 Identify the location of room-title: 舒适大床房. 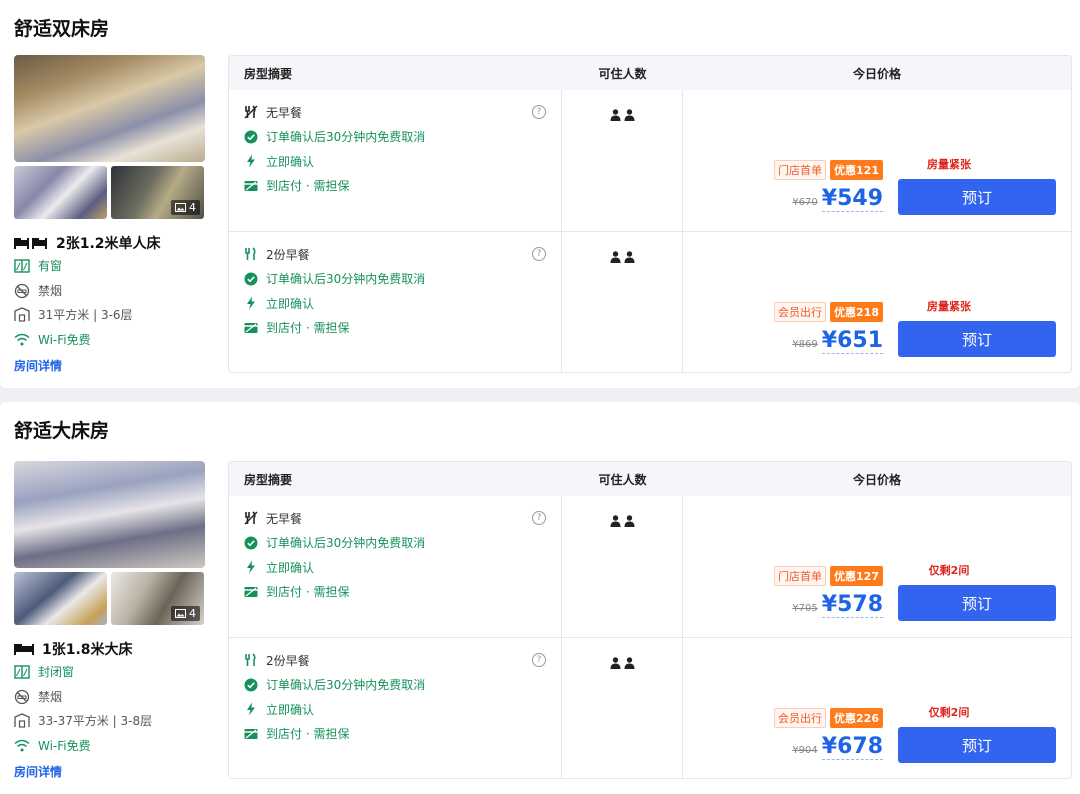
(62, 431).